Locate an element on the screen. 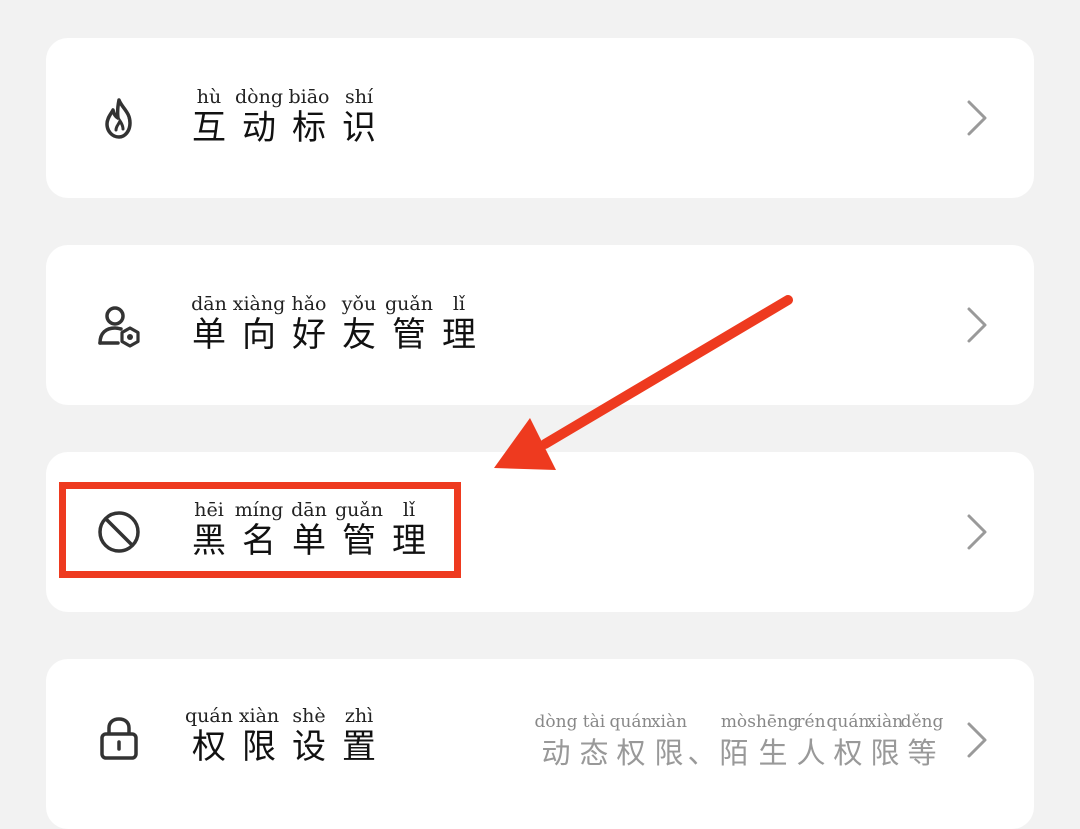 Image resolution: width=1080 pixels, height=829 pixels. pinyin: guǎn is located at coordinates (409, 304).